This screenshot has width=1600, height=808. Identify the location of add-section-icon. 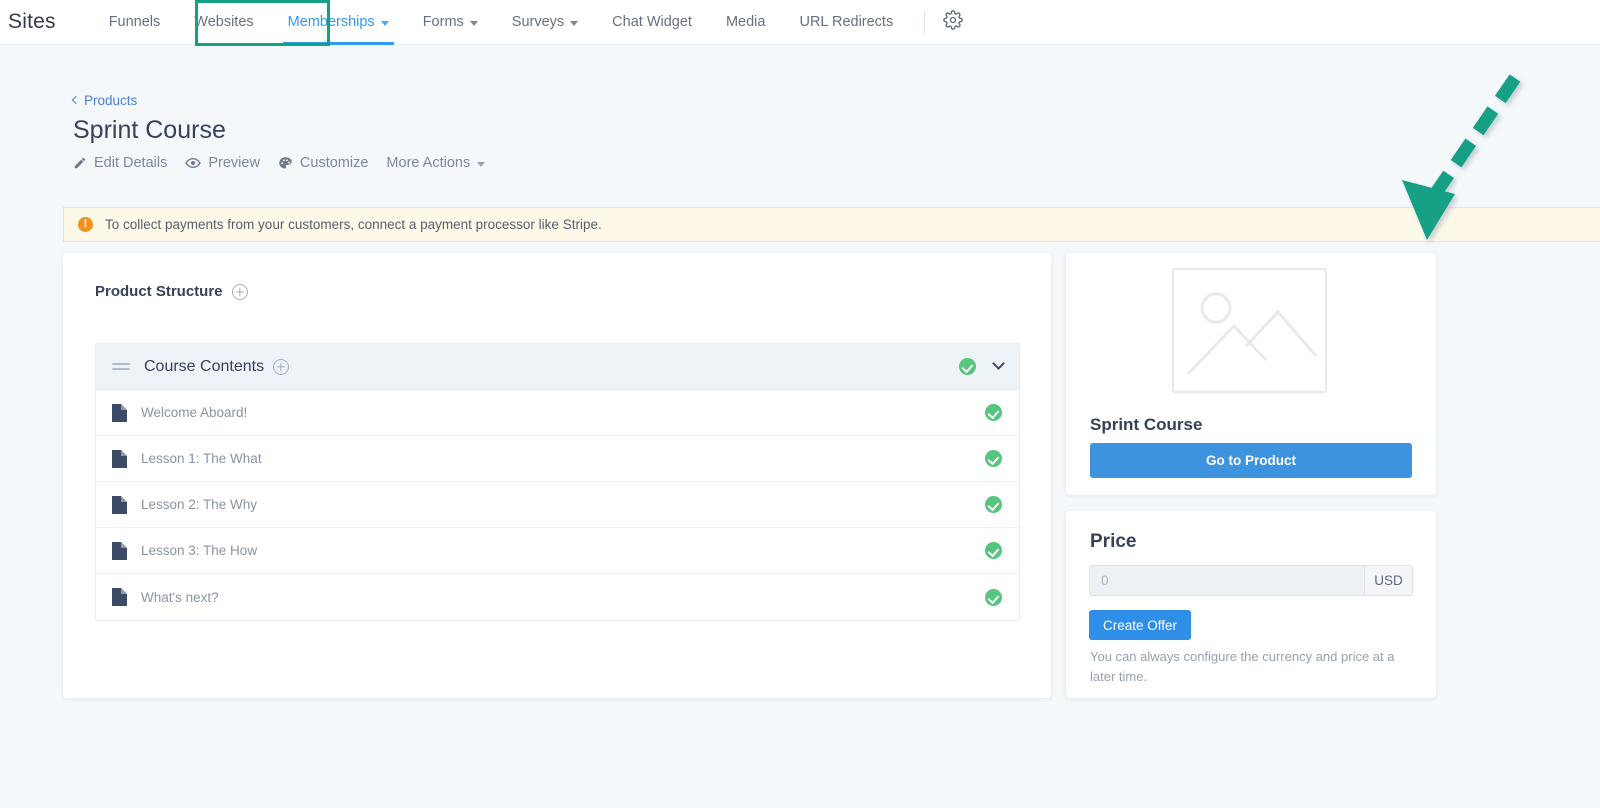
(239, 291).